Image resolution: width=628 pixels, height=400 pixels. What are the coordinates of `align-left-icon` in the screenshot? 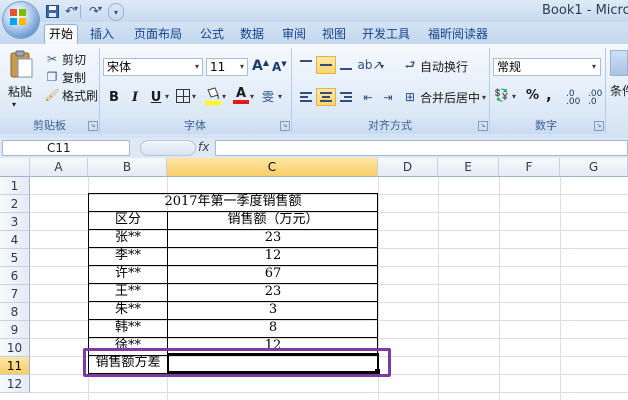 It's located at (306, 97).